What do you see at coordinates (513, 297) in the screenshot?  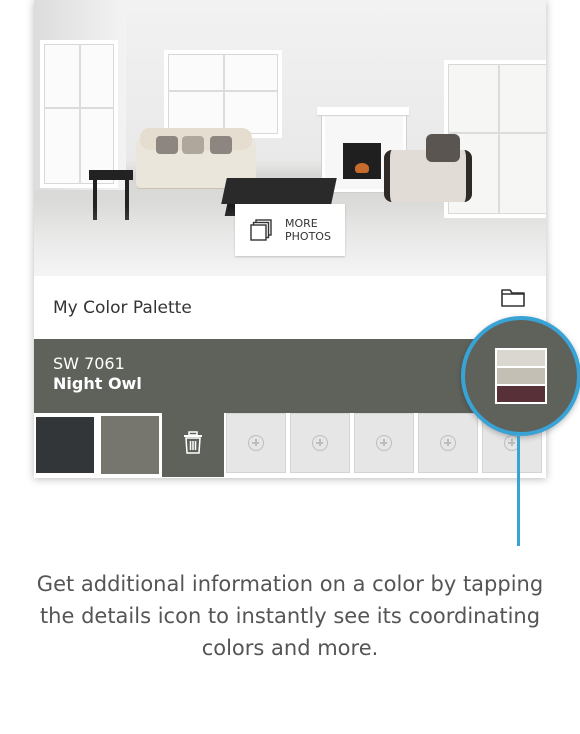 I see `folder-icon` at bounding box center [513, 297].